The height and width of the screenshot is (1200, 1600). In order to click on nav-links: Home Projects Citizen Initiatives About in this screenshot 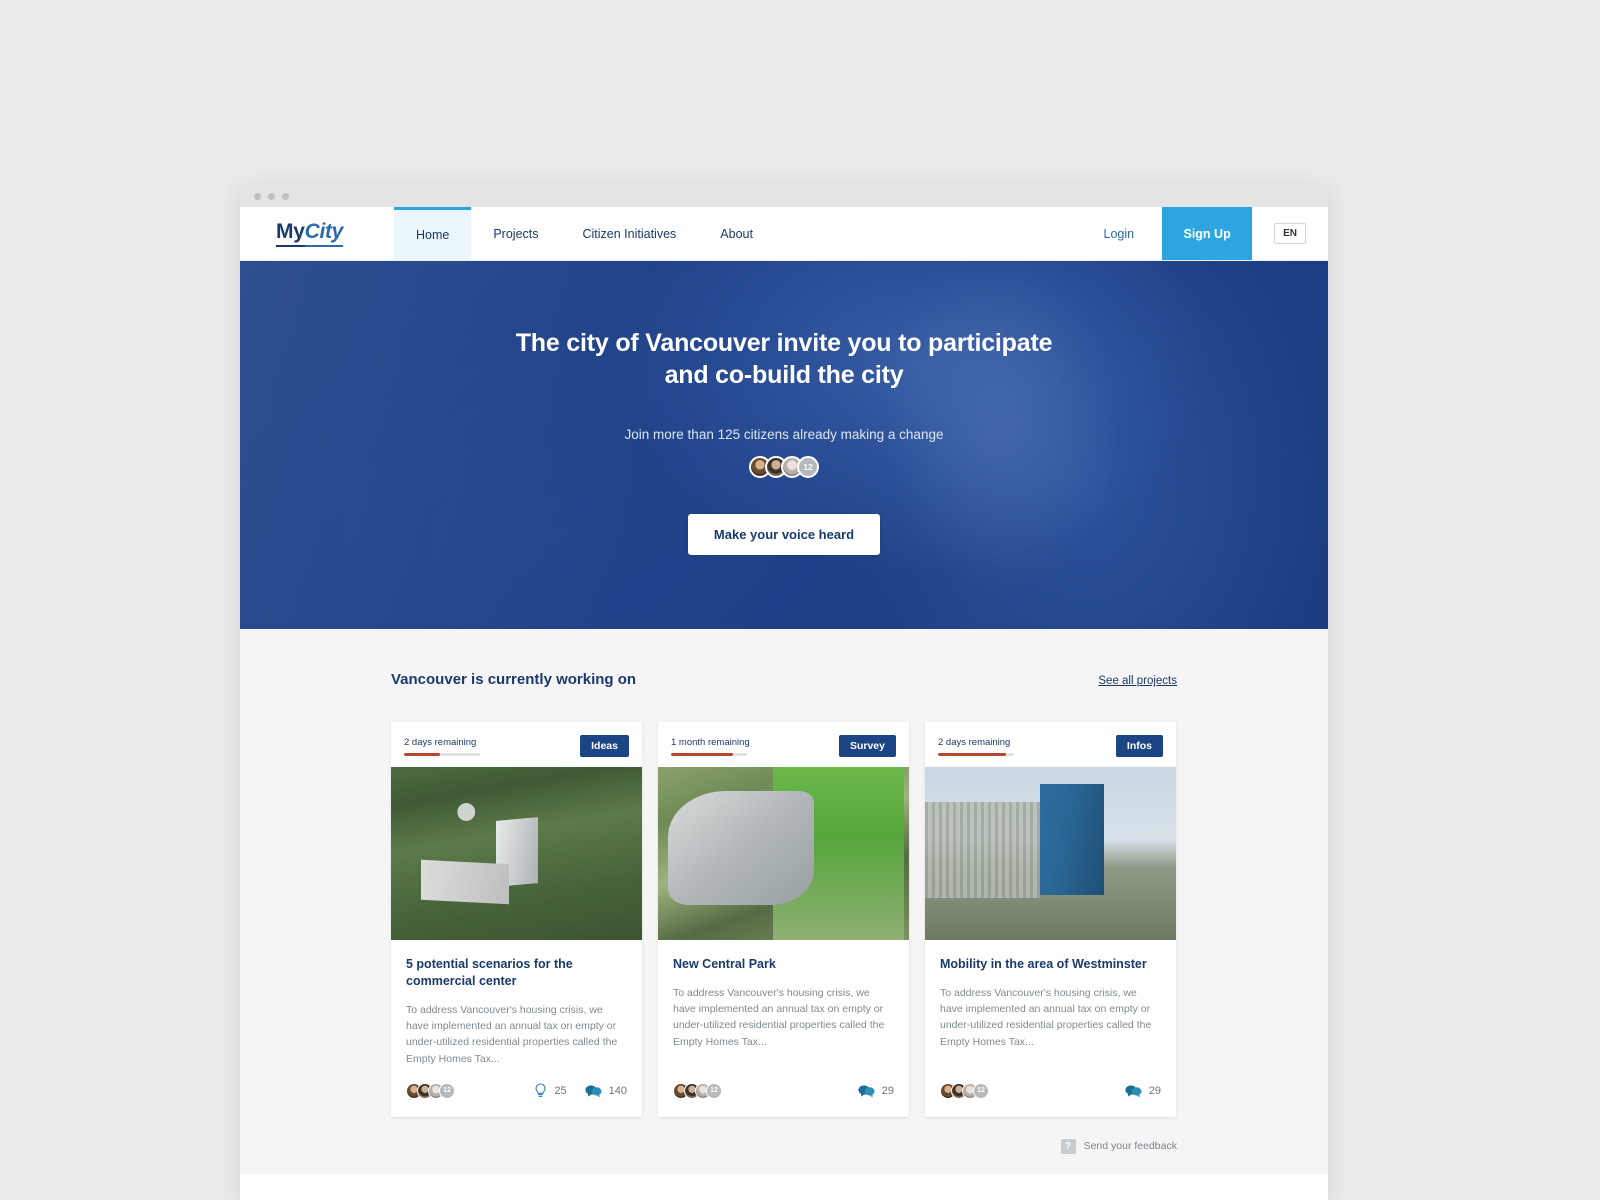, I will do `click(584, 233)`.